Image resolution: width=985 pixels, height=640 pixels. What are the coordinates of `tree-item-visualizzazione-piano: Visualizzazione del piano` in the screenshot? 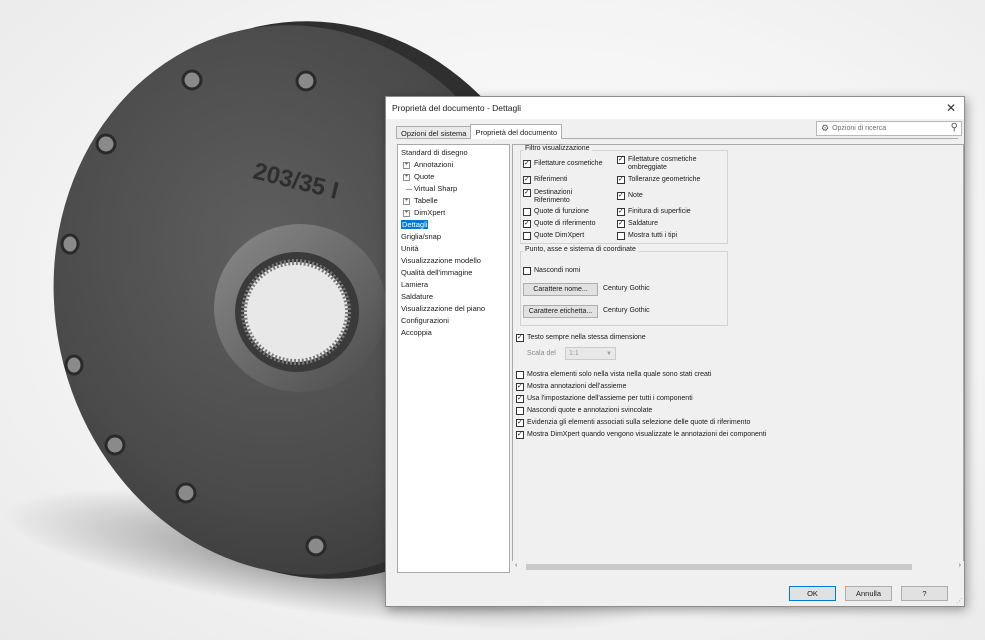 It's located at (453, 309).